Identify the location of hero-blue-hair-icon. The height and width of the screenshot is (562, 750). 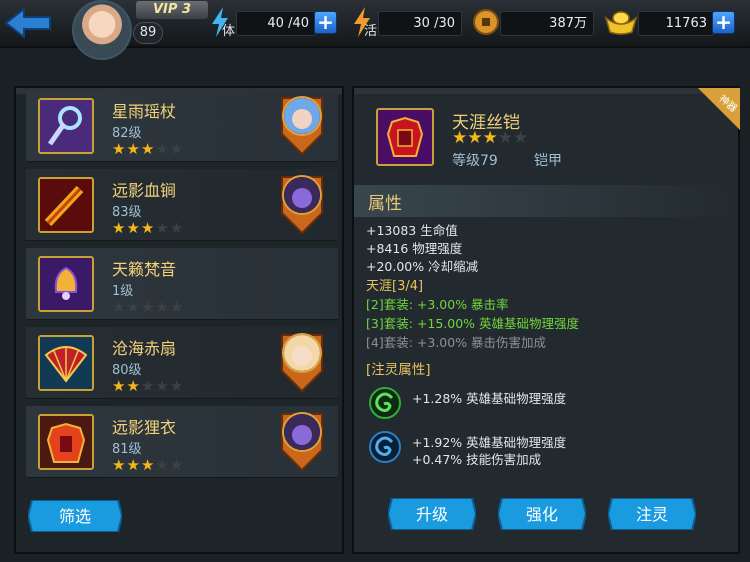
(302, 125).